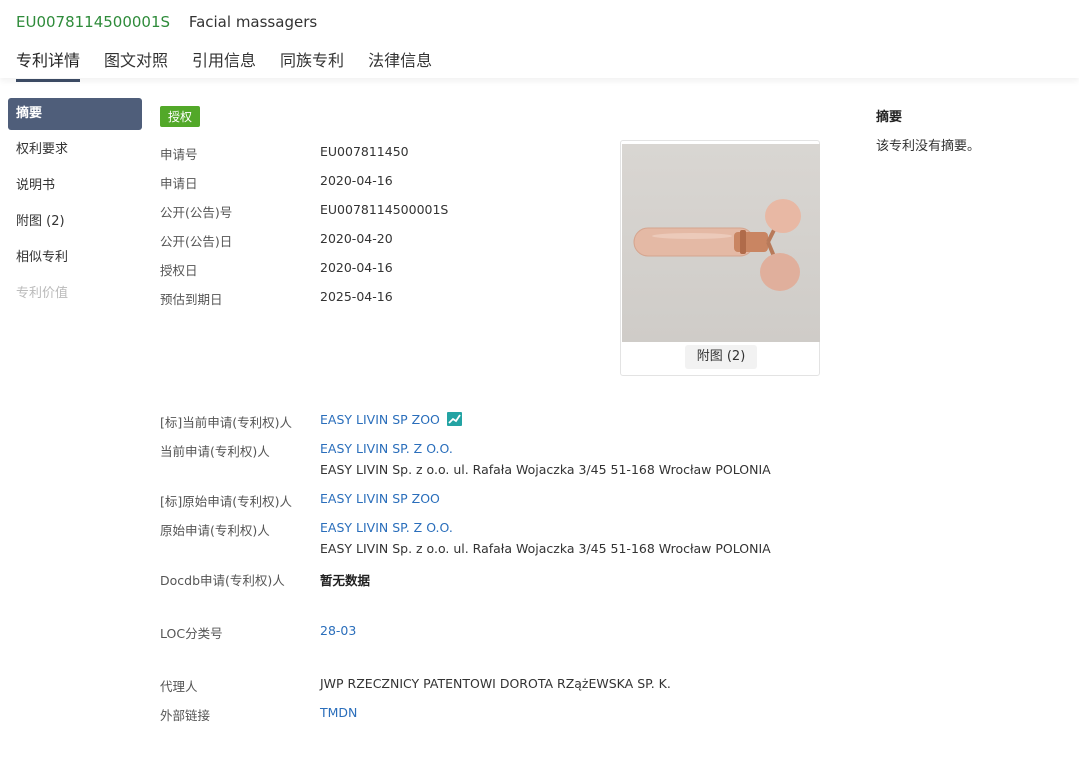 The height and width of the screenshot is (775, 1079). What do you see at coordinates (215, 451) in the screenshot?
I see `label-current-applicant: 当前申请(专利权)人` at bounding box center [215, 451].